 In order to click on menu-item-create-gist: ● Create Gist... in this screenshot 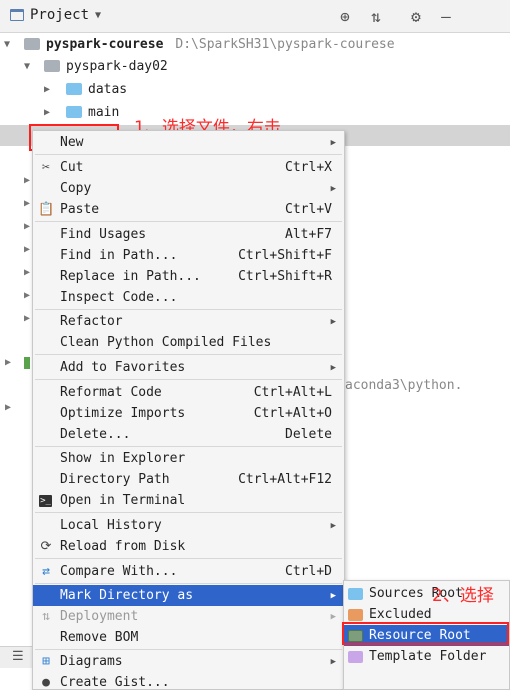, I will do `click(188, 681)`.